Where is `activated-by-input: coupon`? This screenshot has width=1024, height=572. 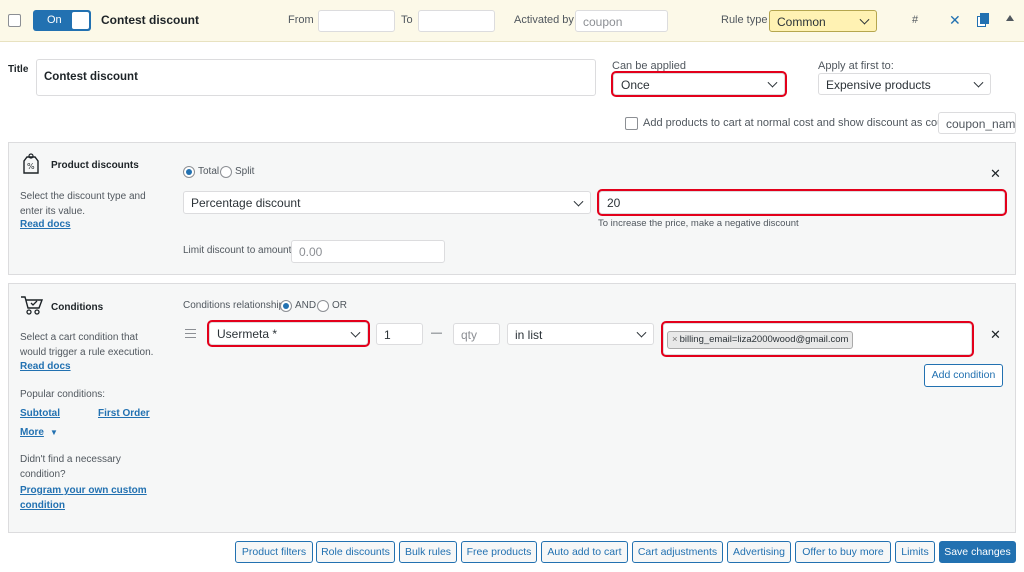 activated-by-input: coupon is located at coordinates (621, 21).